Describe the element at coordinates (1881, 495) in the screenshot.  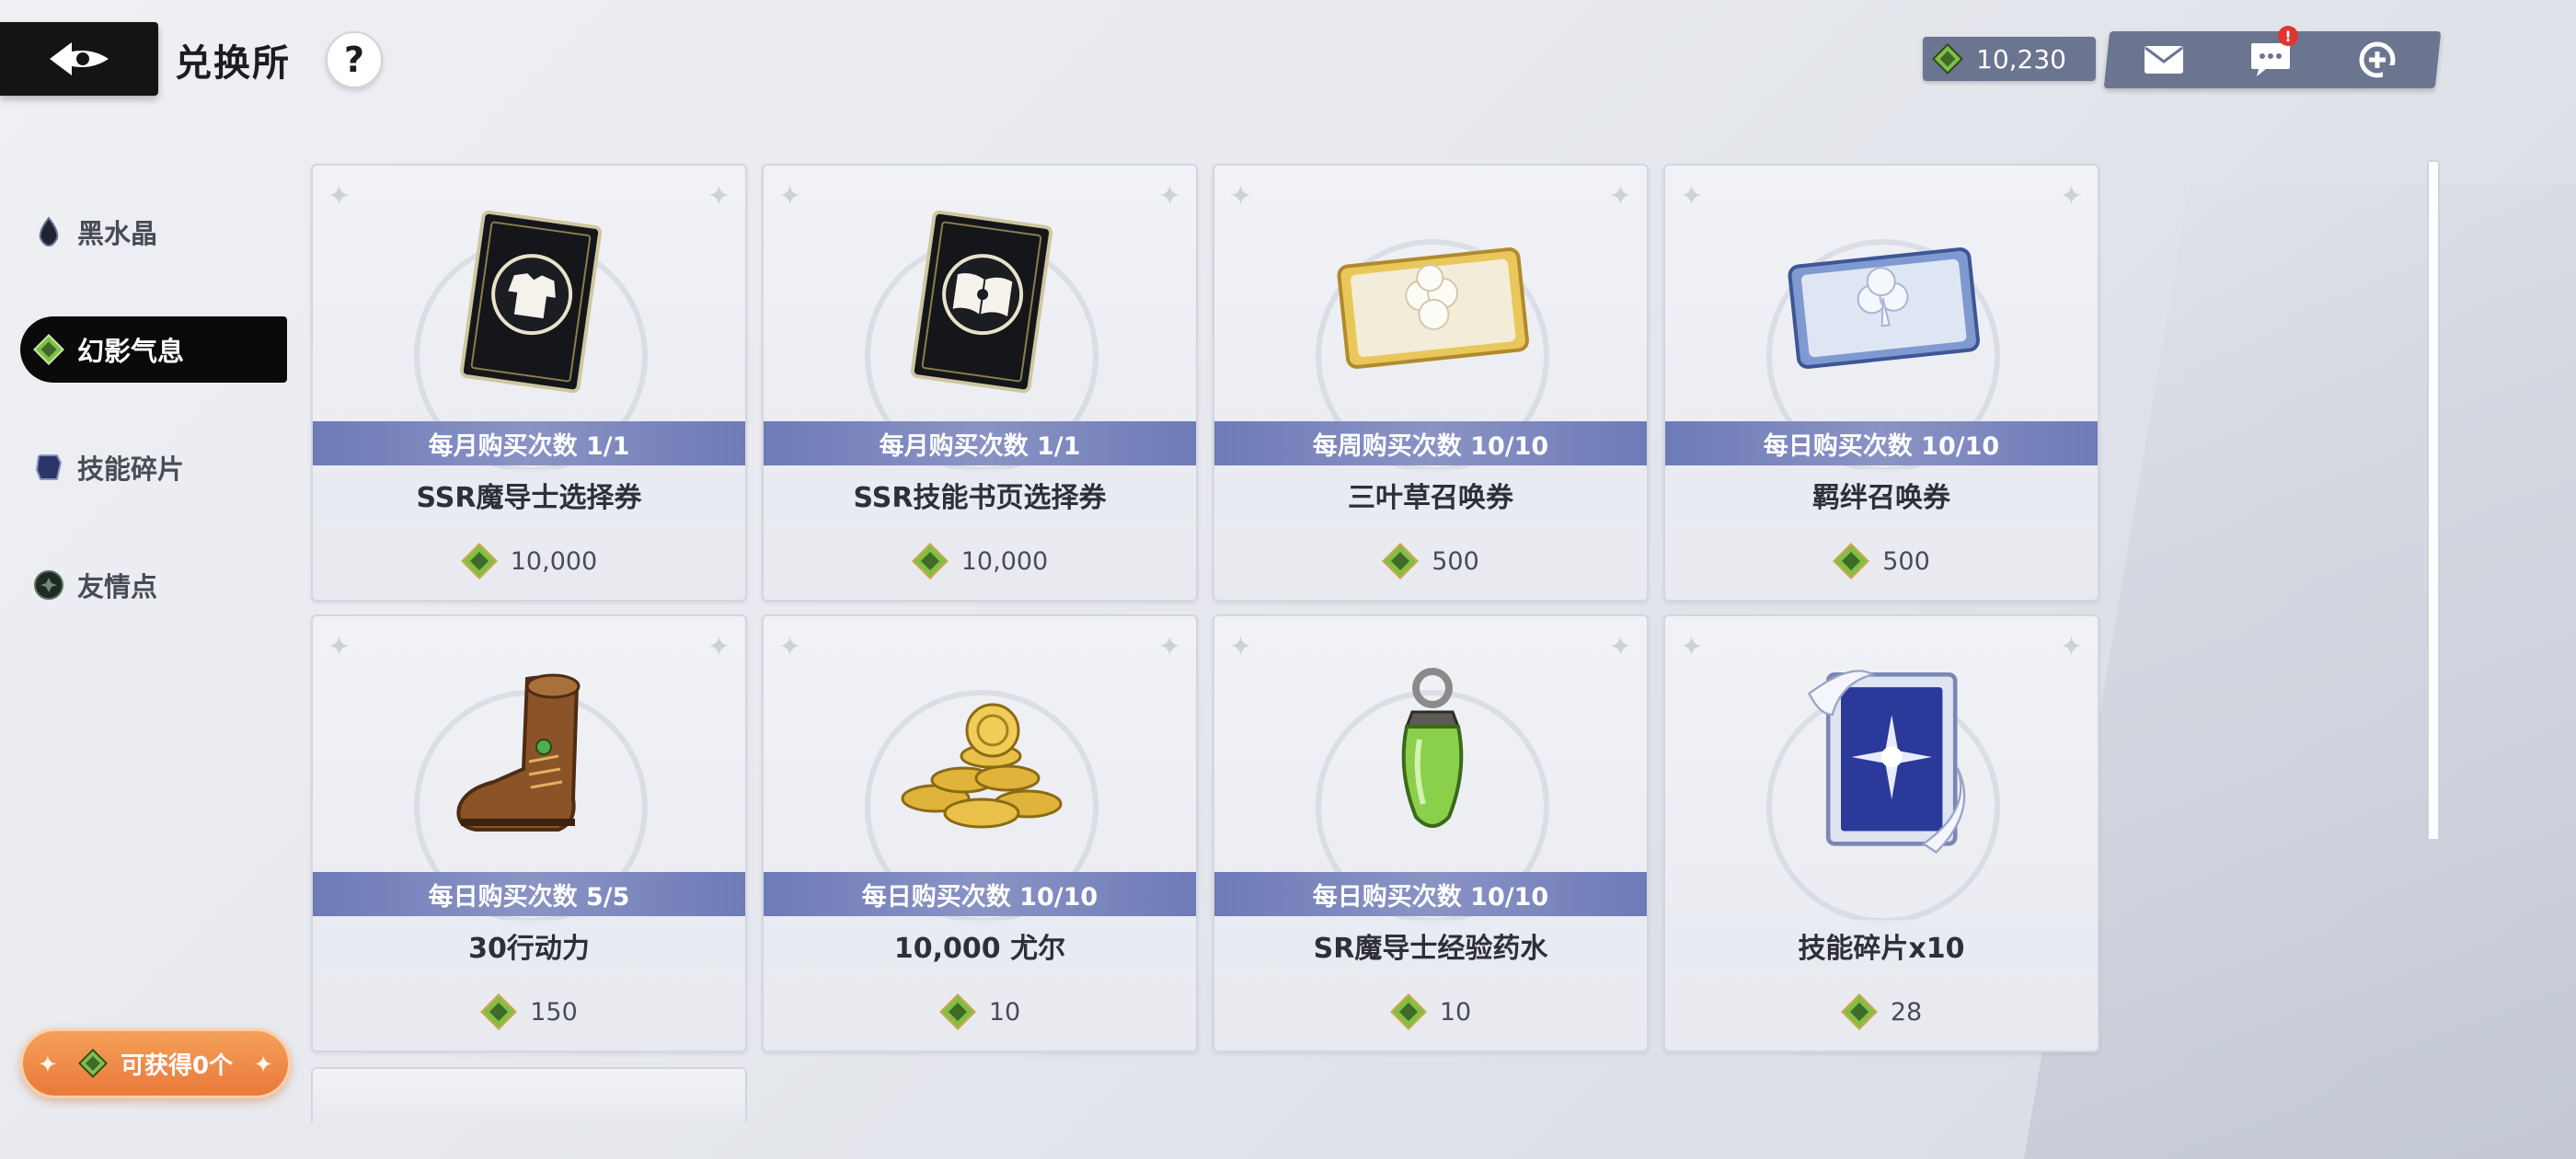
I see `item-name: 羁绊召唤券` at that location.